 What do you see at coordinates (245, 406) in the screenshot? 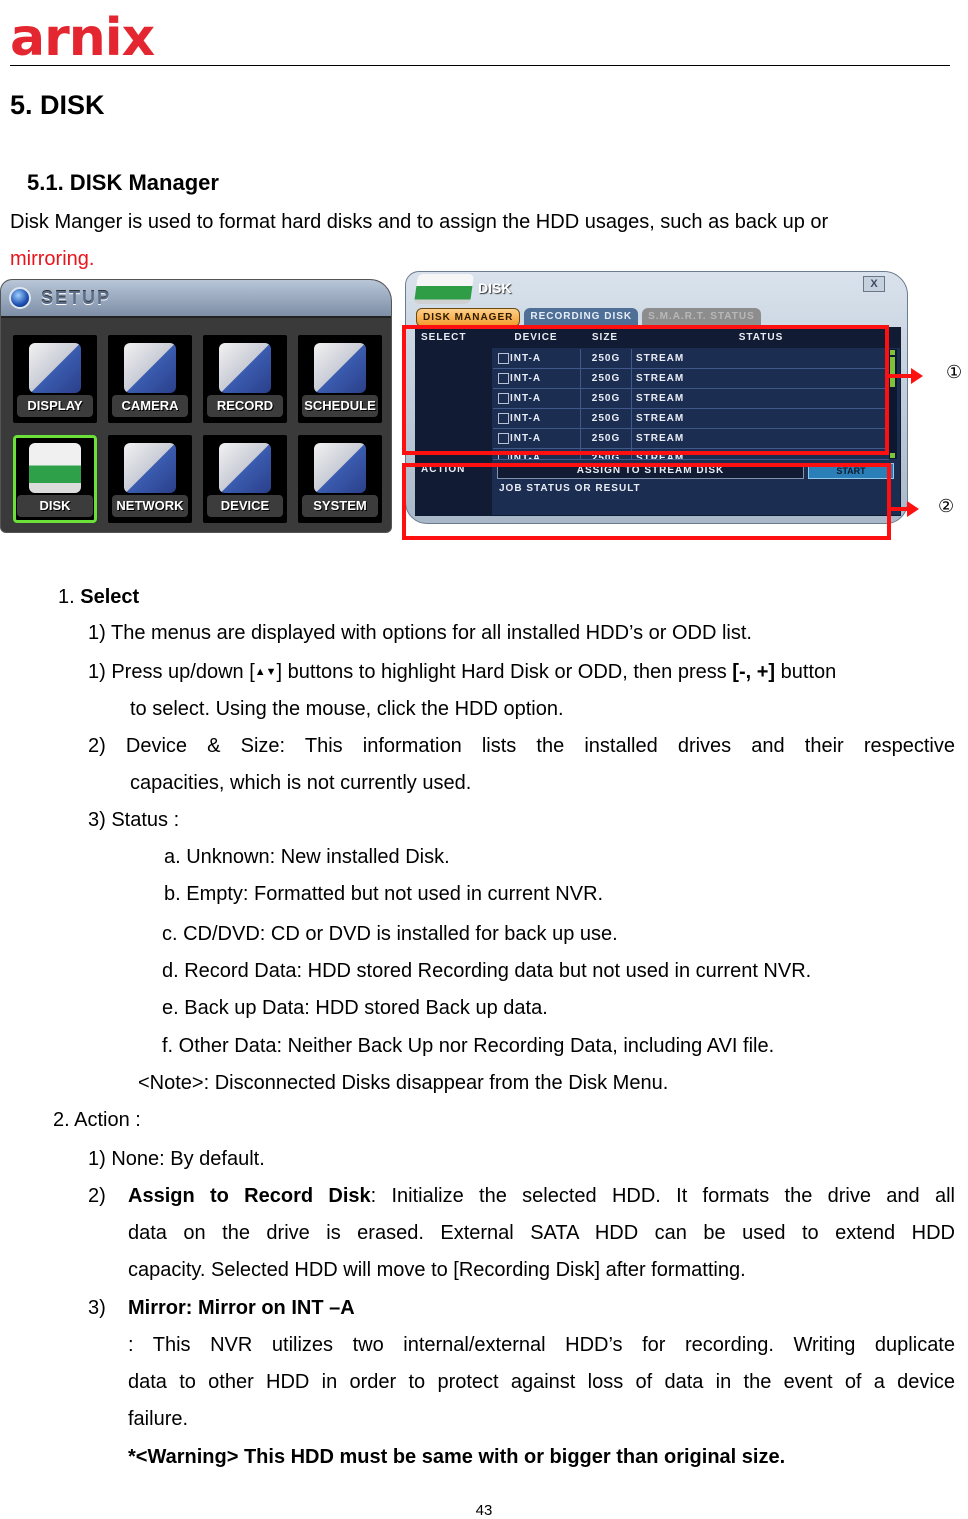
I see `tile-label: RECORD` at bounding box center [245, 406].